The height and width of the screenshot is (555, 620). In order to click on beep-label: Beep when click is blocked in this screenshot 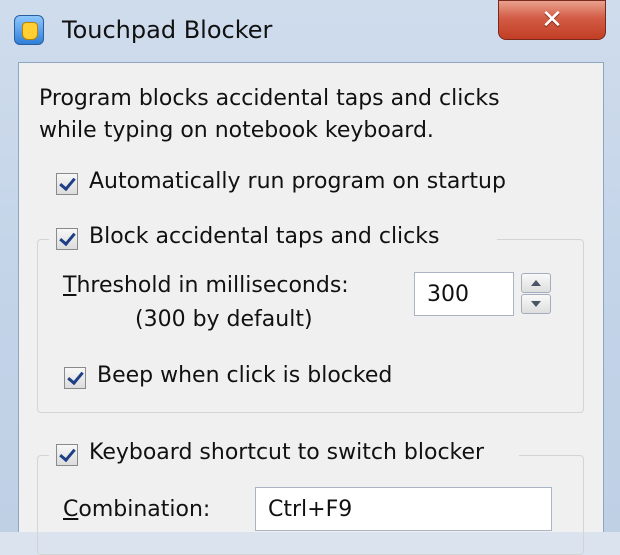, I will do `click(244, 375)`.